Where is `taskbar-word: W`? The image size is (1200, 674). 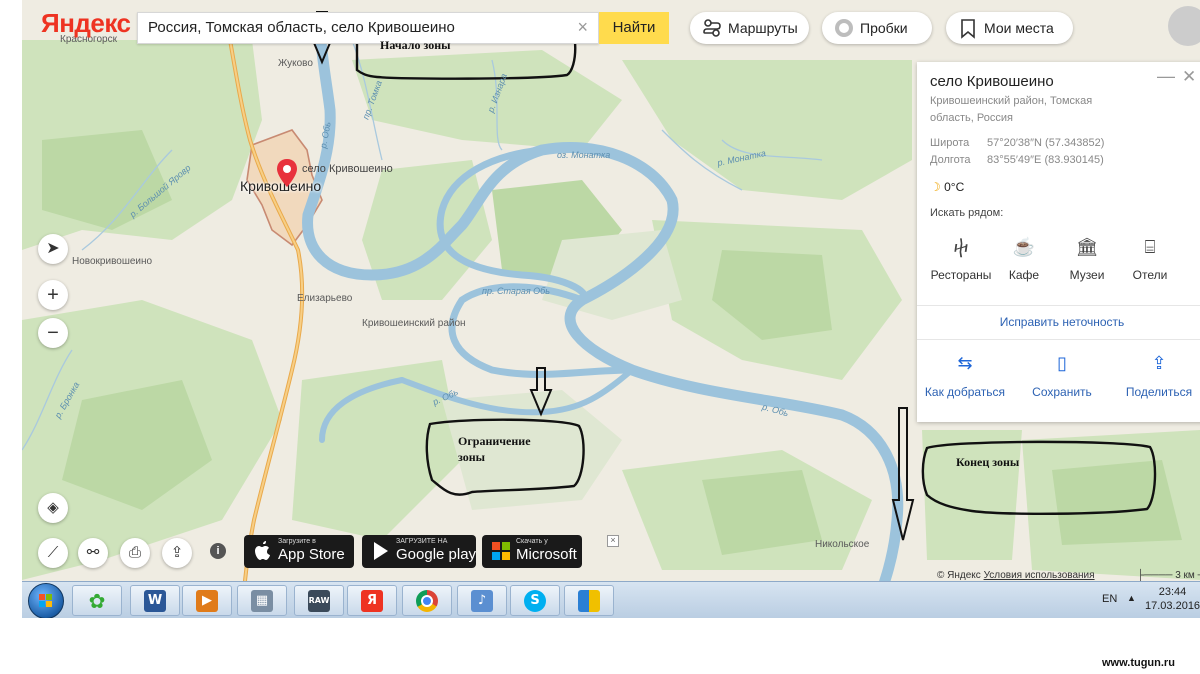 taskbar-word: W is located at coordinates (155, 600).